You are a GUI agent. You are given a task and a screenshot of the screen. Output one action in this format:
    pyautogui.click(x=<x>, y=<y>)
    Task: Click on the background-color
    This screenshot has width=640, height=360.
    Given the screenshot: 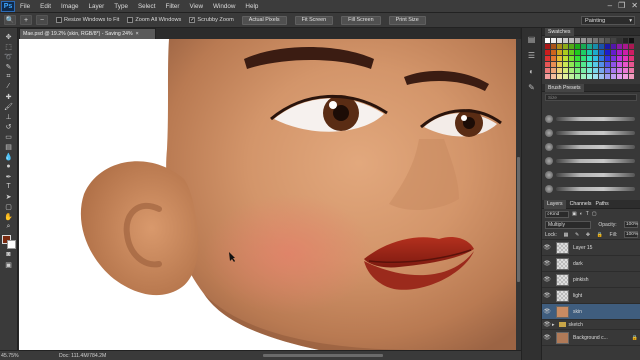 What is the action you would take?
    pyautogui.click(x=11, y=244)
    